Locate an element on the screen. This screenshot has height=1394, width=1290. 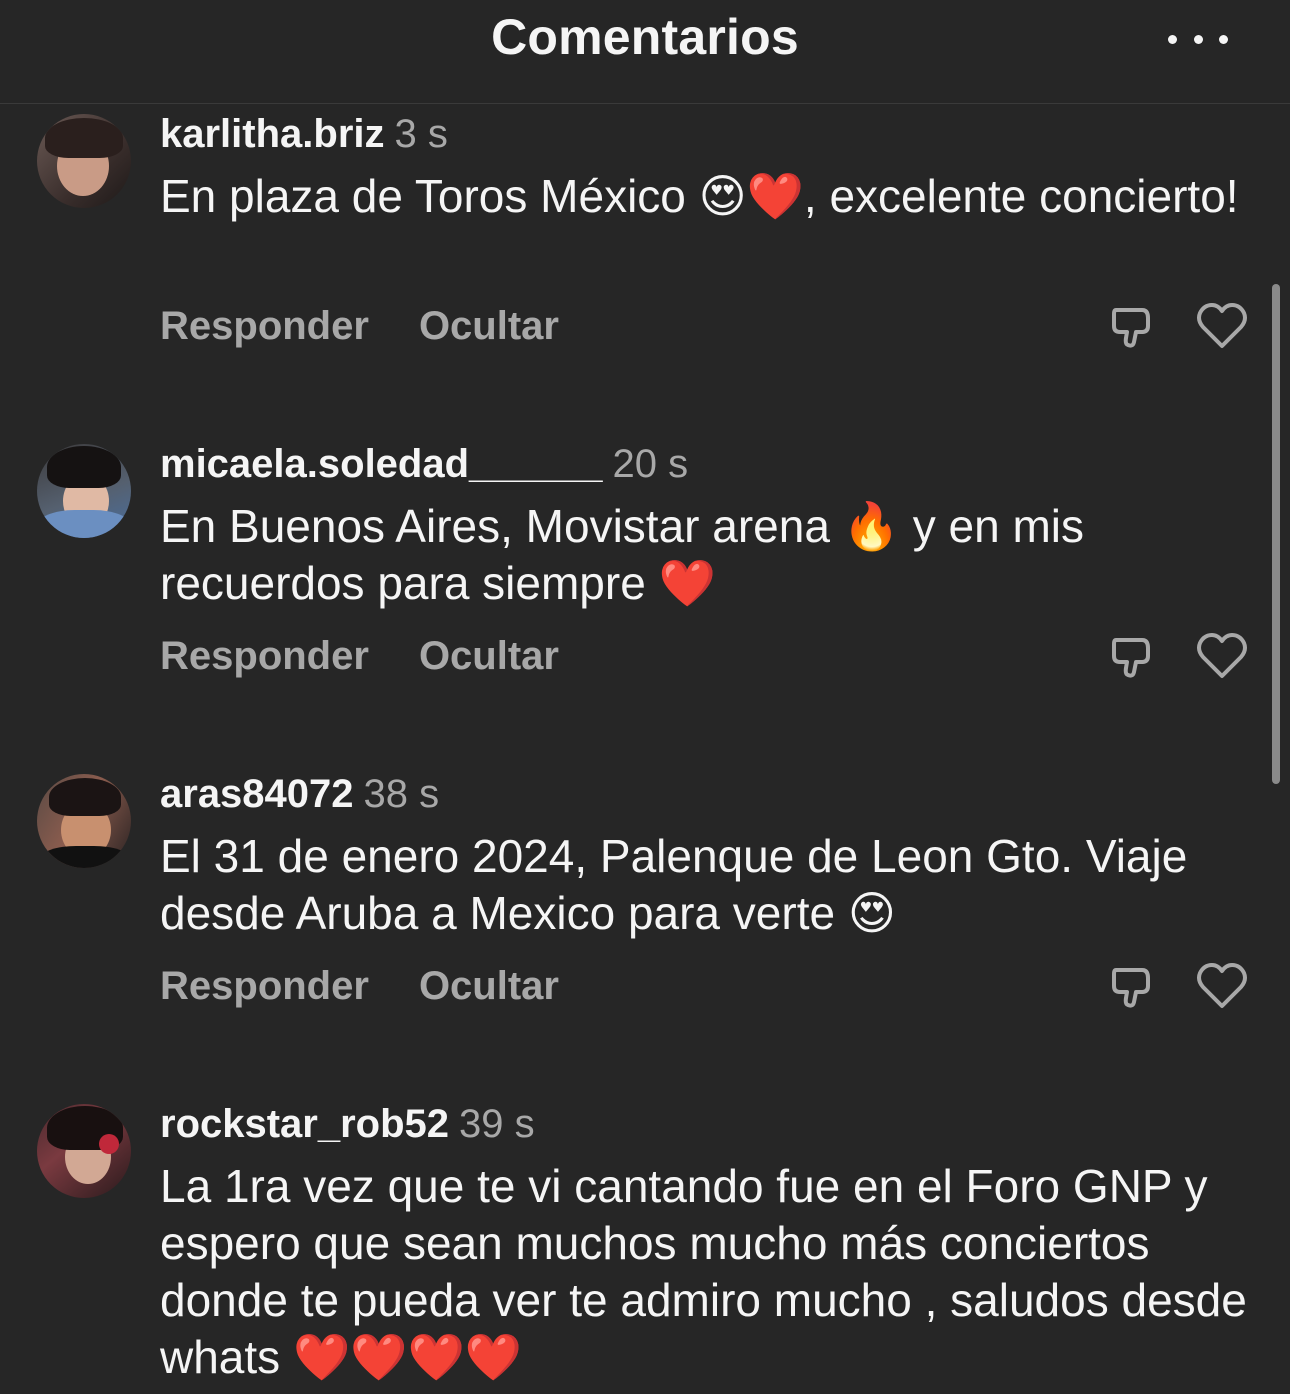
comment-header: micaela.soledad______ 20 s is located at coordinates (424, 464).